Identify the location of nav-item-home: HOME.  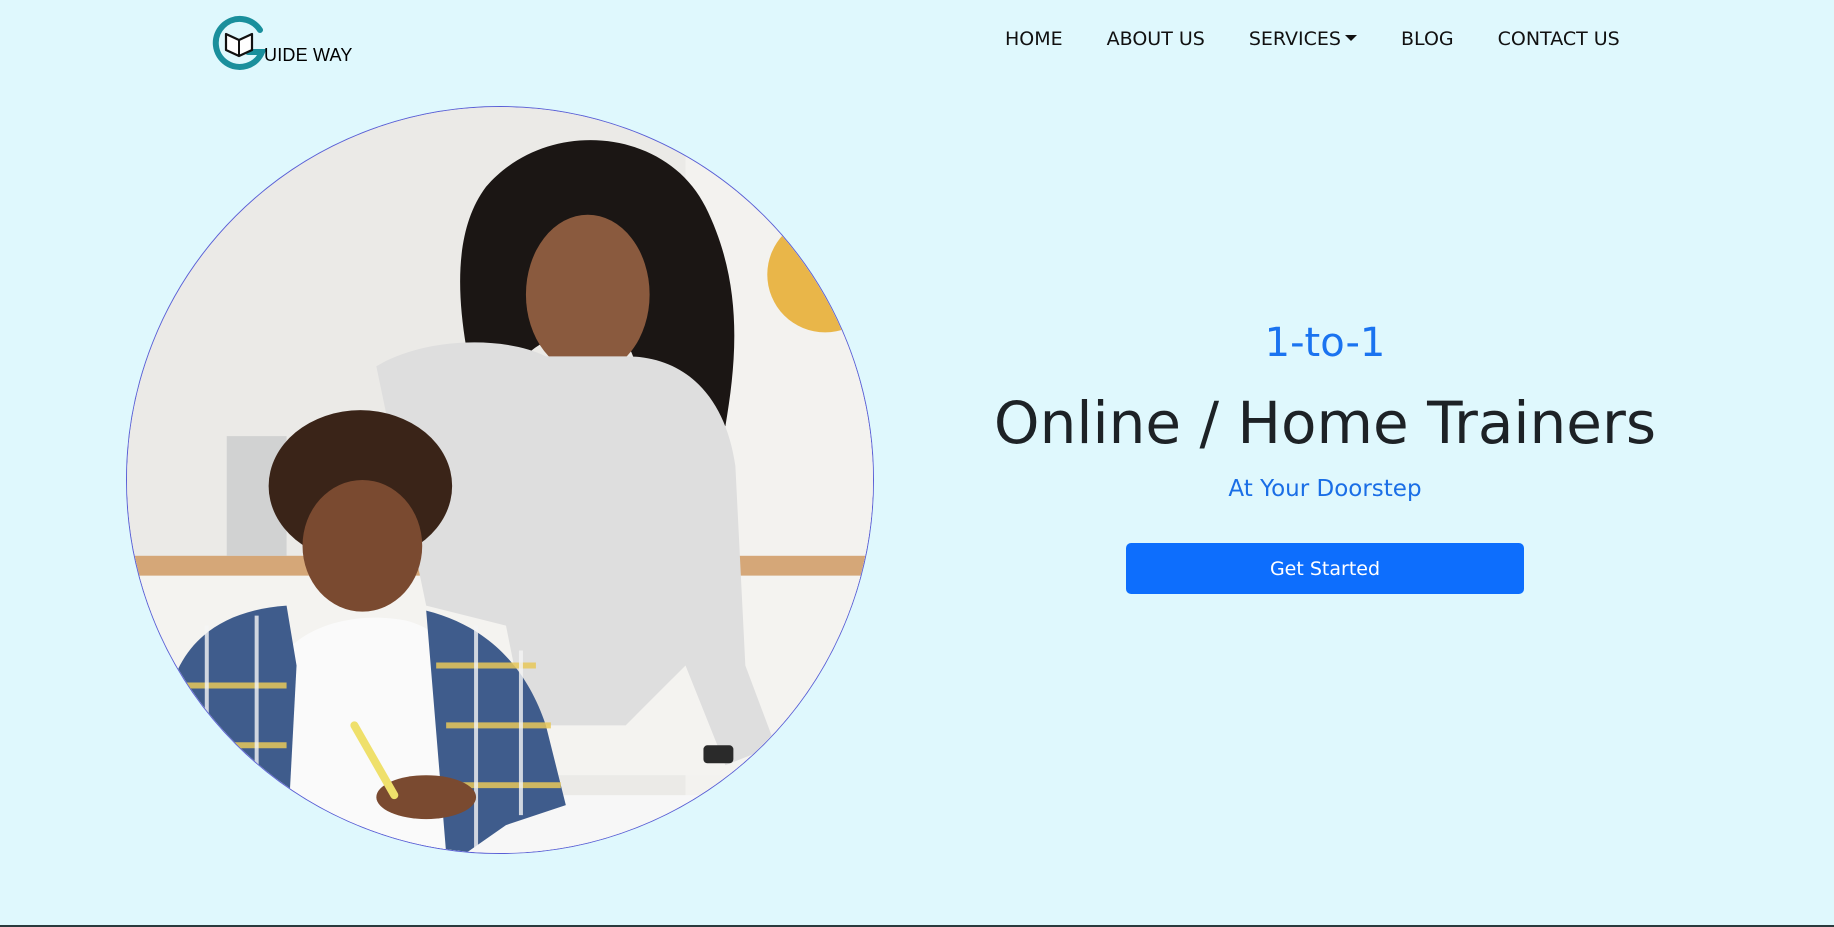
(1034, 39).